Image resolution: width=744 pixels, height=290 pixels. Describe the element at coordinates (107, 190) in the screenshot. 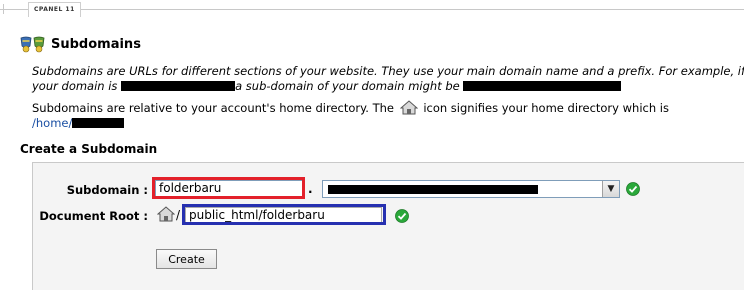

I see `subdomain-label: Subdomain :` at that location.